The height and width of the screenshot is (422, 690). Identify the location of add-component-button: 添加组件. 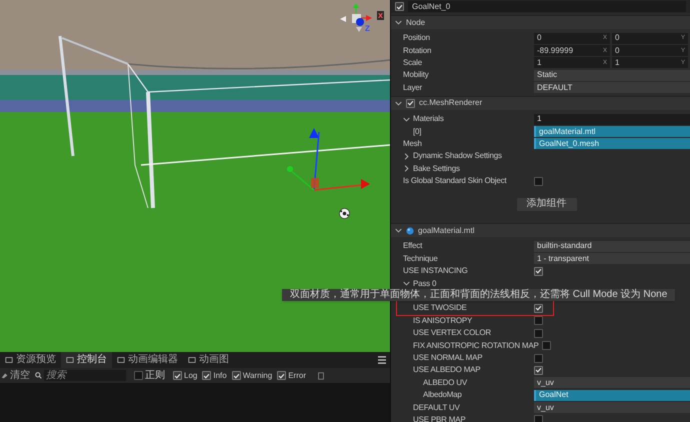
(546, 204).